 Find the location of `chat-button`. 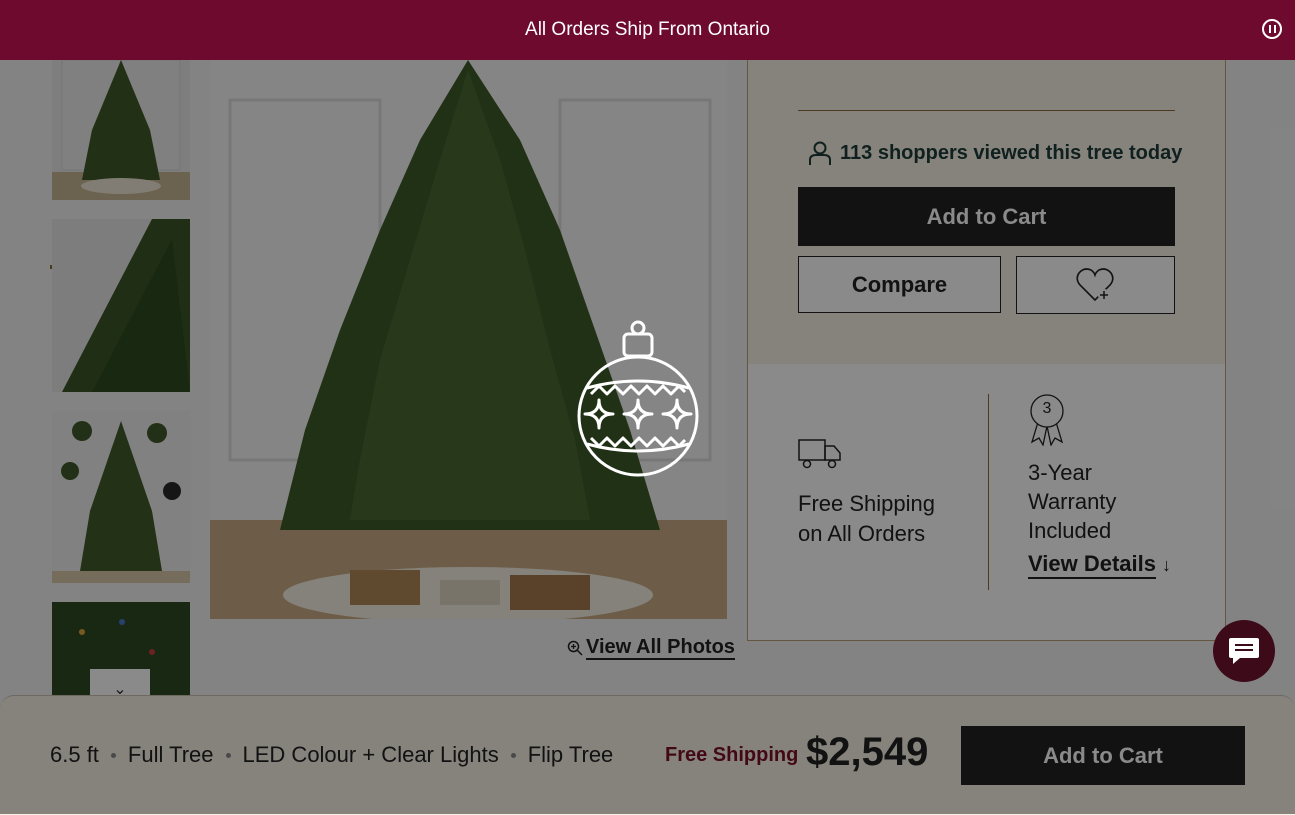

chat-button is located at coordinates (1244, 651).